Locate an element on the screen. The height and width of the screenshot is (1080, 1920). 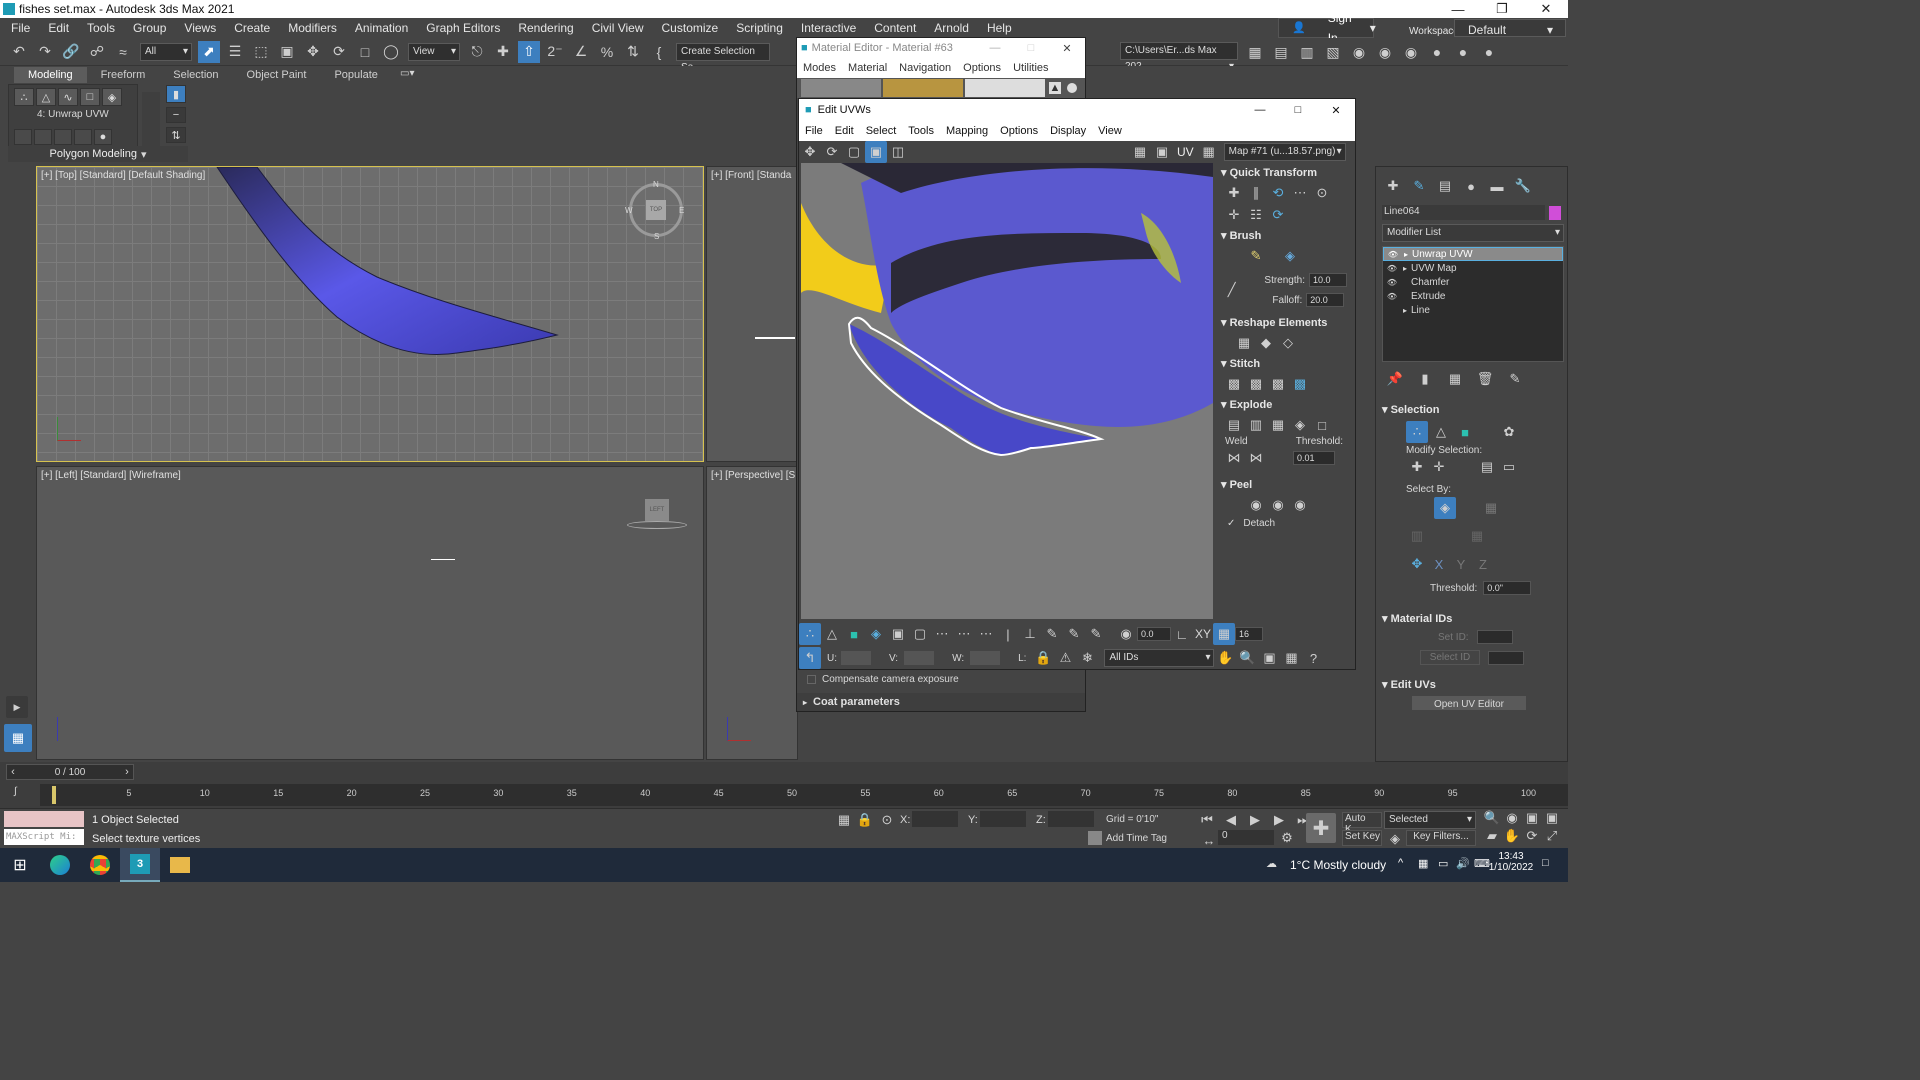
xy-space-label: XY is located at coordinates (1203, 634).